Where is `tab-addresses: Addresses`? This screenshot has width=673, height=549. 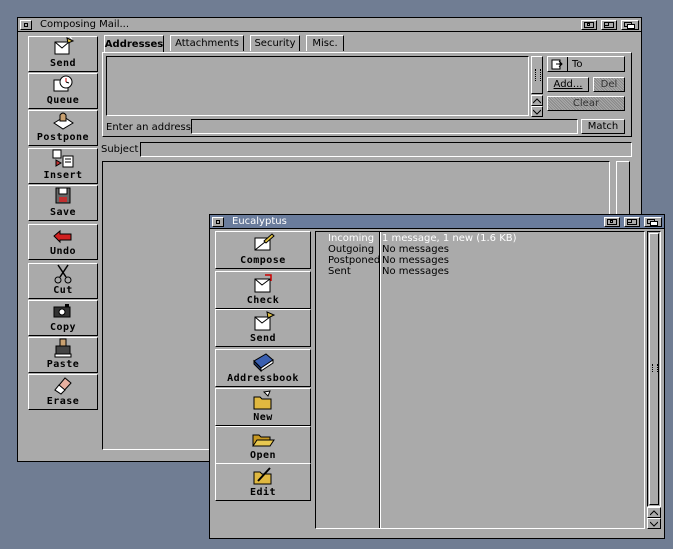
tab-addresses: Addresses is located at coordinates (134, 43).